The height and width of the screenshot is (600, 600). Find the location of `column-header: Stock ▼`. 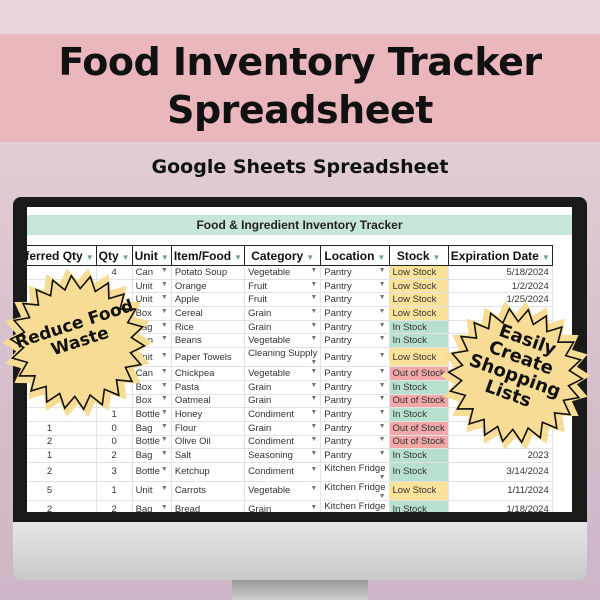

column-header: Stock ▼ is located at coordinates (418, 255).